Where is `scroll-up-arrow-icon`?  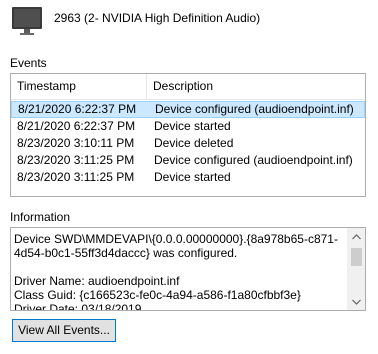
scroll-up-arrow-icon is located at coordinates (356, 236).